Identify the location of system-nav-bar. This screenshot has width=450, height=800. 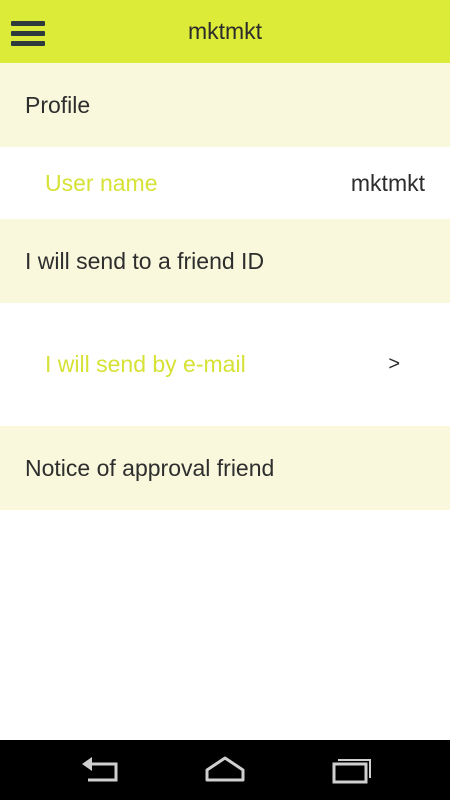
(225, 770).